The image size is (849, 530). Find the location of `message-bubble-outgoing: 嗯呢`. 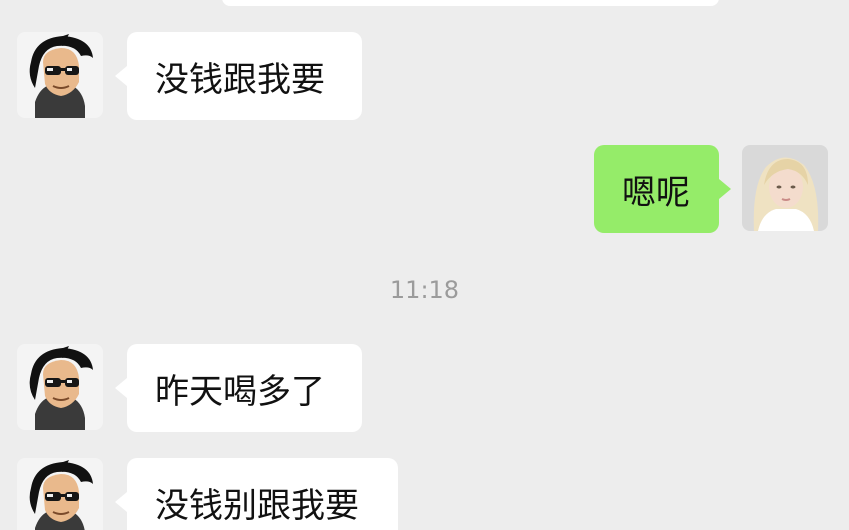

message-bubble-outgoing: 嗯呢 is located at coordinates (662, 189).